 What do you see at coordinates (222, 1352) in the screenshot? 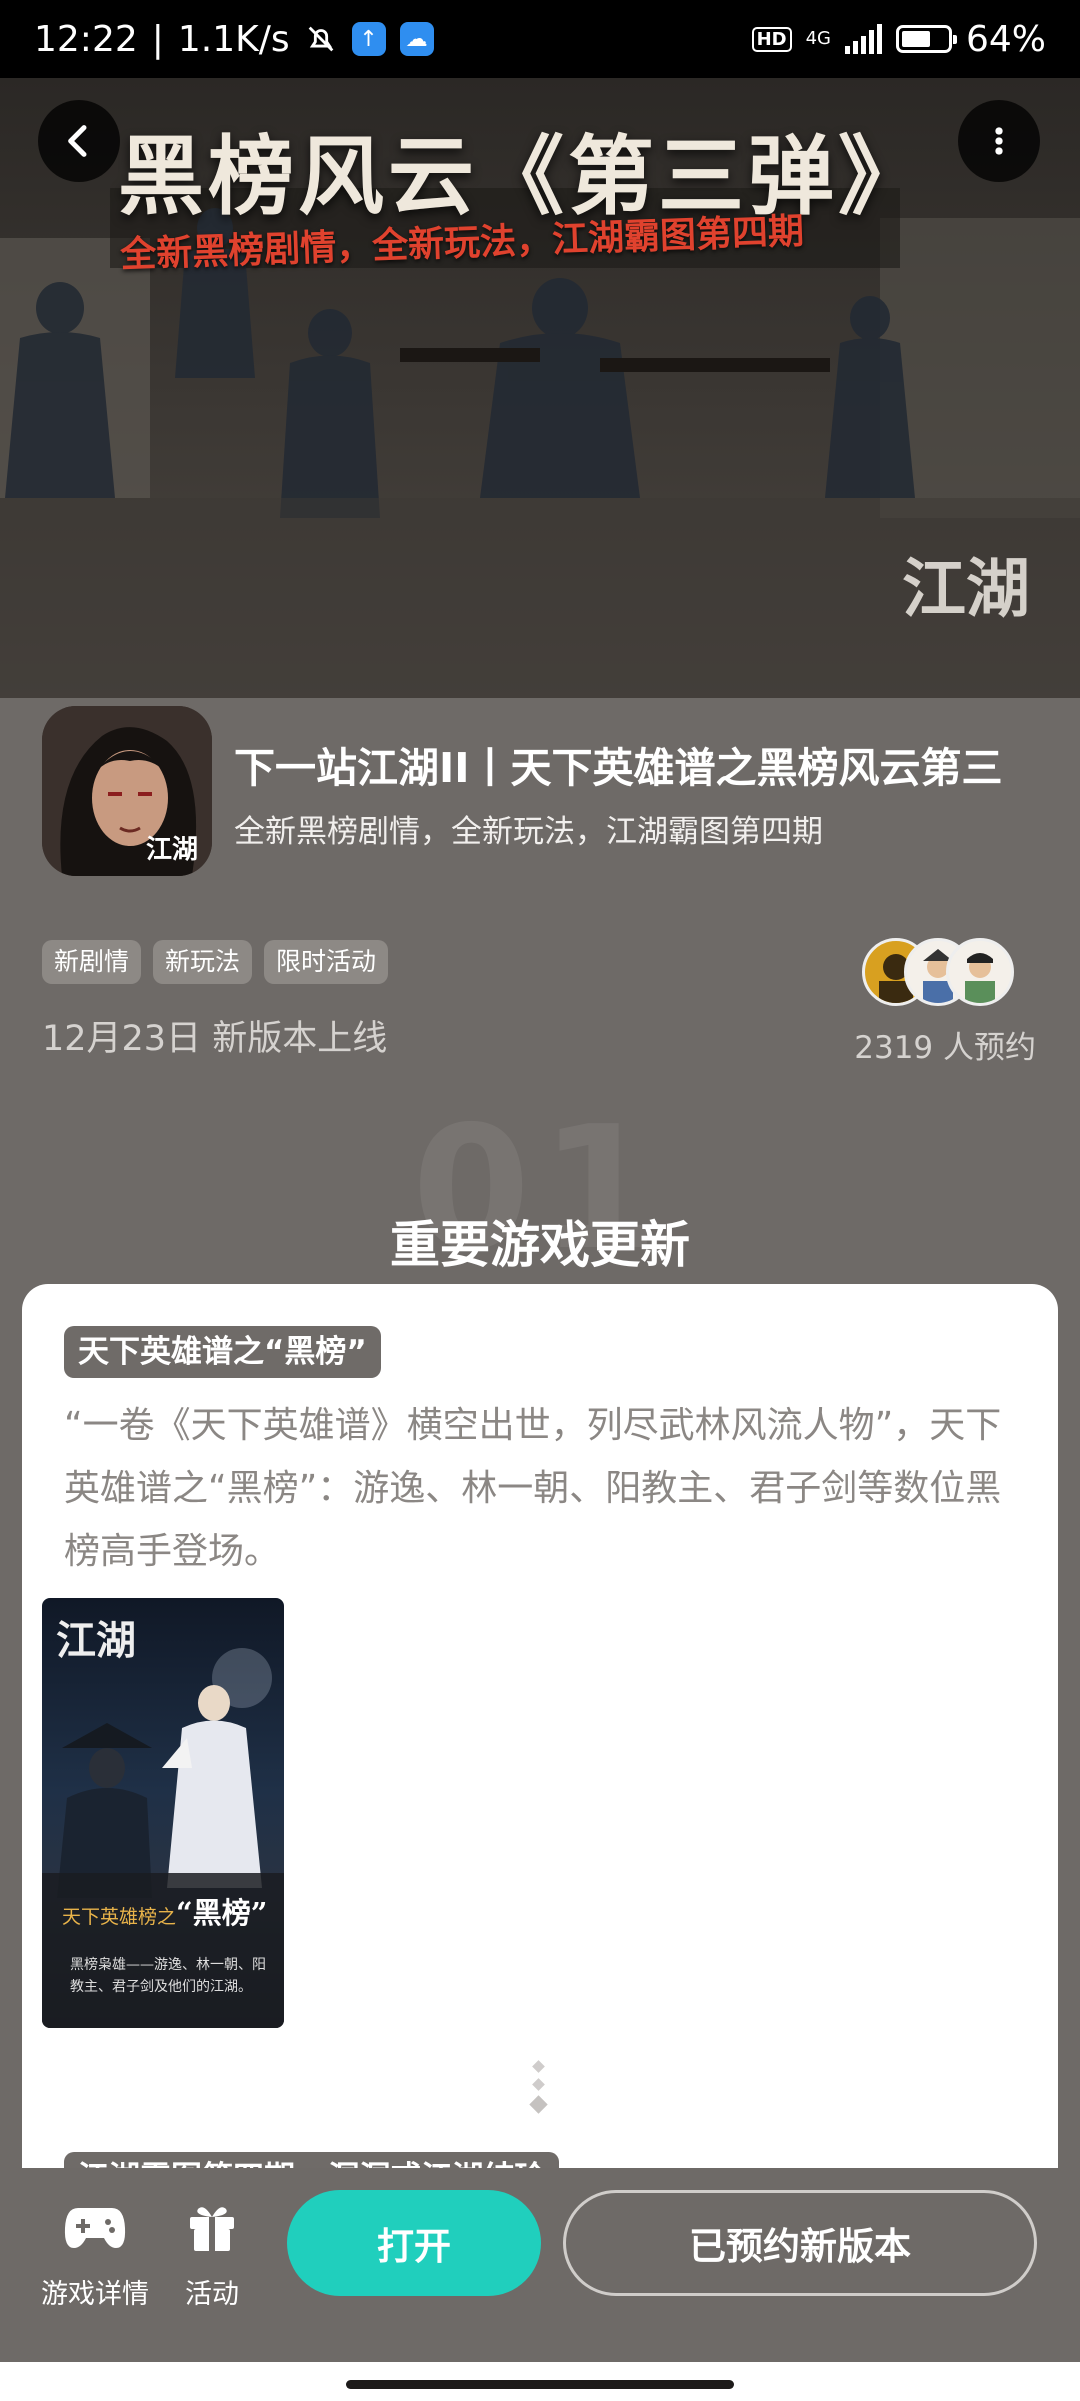
I see `card-label: 天下英雄谱之“黑榜”` at bounding box center [222, 1352].